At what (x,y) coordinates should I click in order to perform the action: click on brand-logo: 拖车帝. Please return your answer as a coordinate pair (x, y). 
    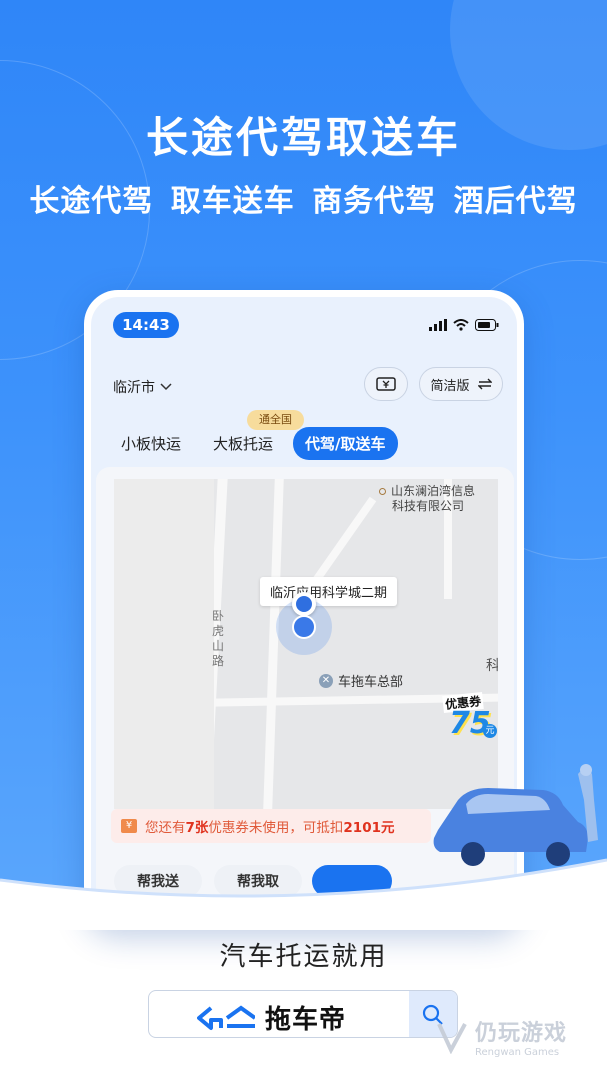
    Looking at the image, I should click on (271, 1017).